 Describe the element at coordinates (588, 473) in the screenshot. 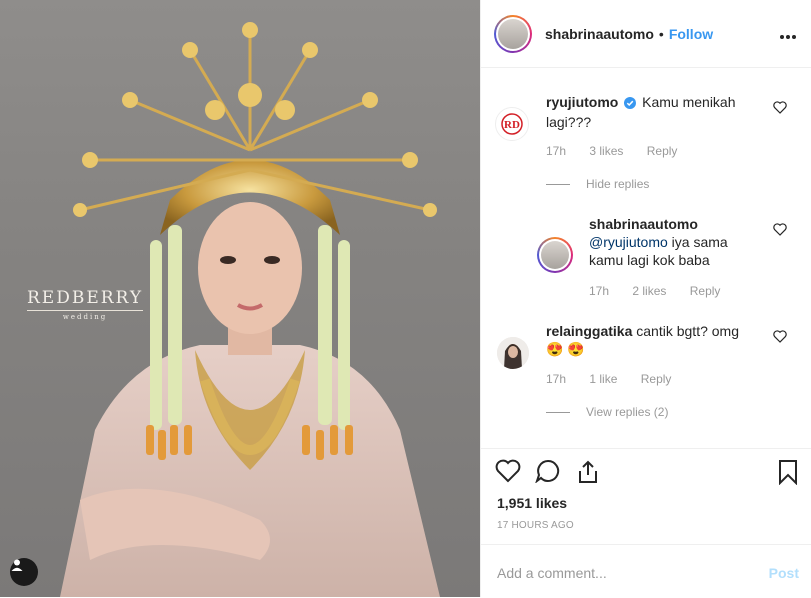

I see `share-icon` at that location.